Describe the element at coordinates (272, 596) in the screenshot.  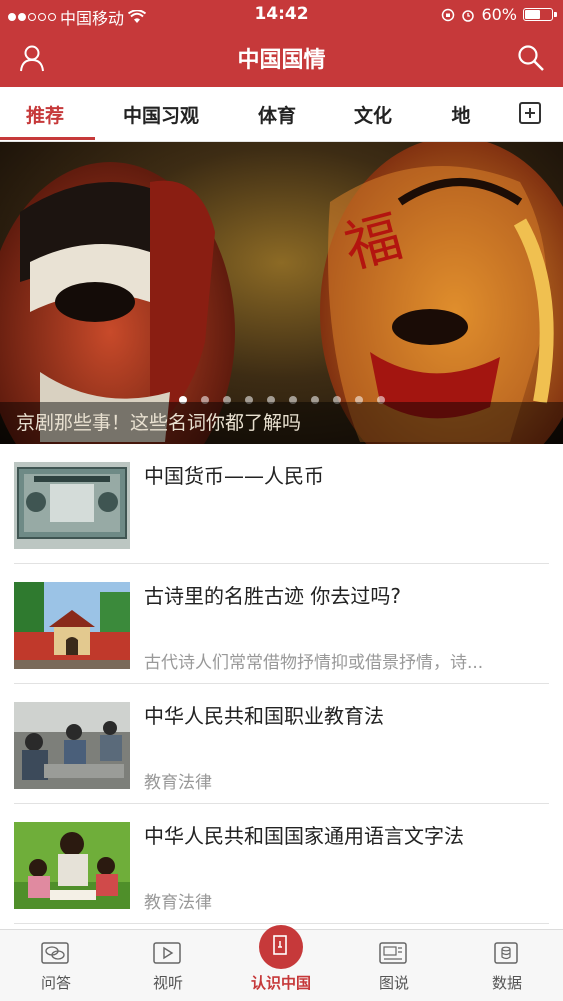
I see `article-title: 古诗里的名胜古迹 你去过吗?` at that location.